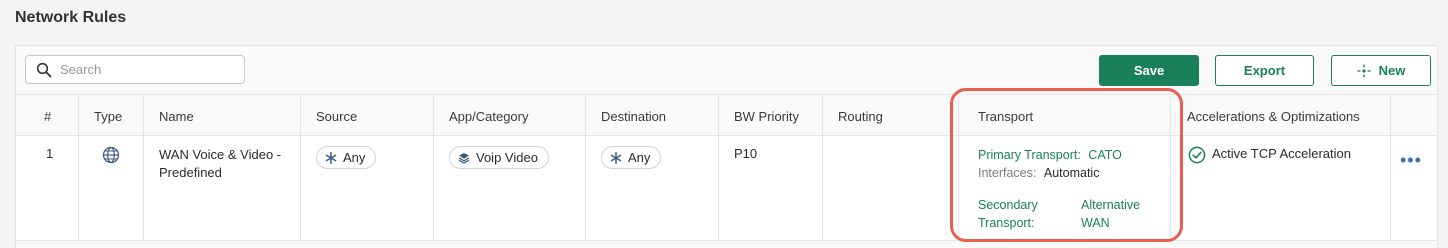 This screenshot has width=1448, height=248. I want to click on primary-transport-line: Primary Transport: CATO, so click(1074, 155).